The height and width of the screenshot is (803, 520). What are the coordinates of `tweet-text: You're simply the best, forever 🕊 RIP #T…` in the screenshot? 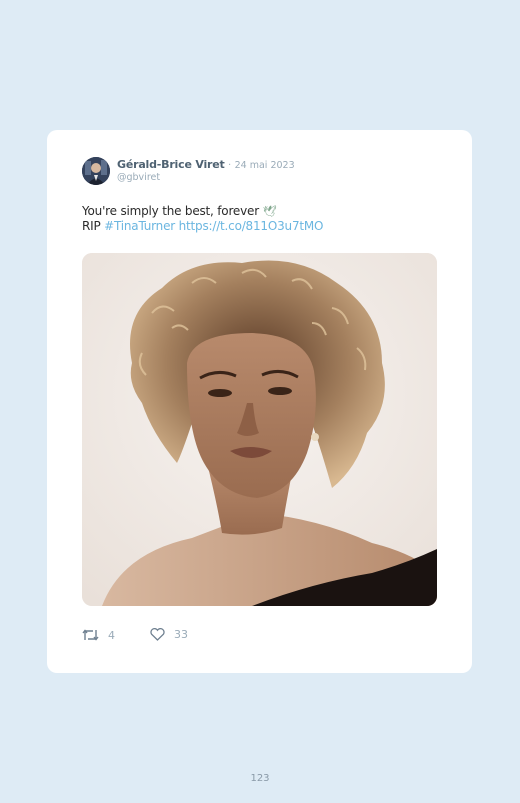 It's located at (259, 219).